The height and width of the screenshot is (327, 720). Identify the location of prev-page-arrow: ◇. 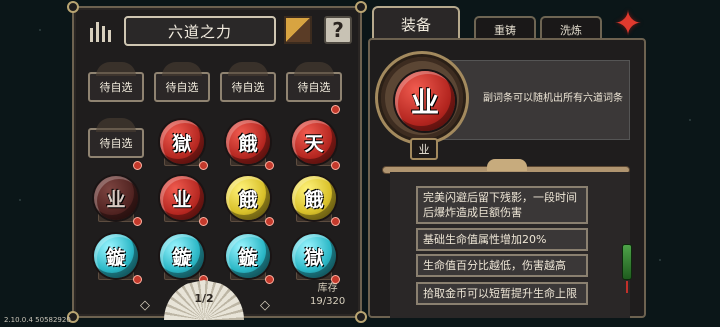
(145, 305).